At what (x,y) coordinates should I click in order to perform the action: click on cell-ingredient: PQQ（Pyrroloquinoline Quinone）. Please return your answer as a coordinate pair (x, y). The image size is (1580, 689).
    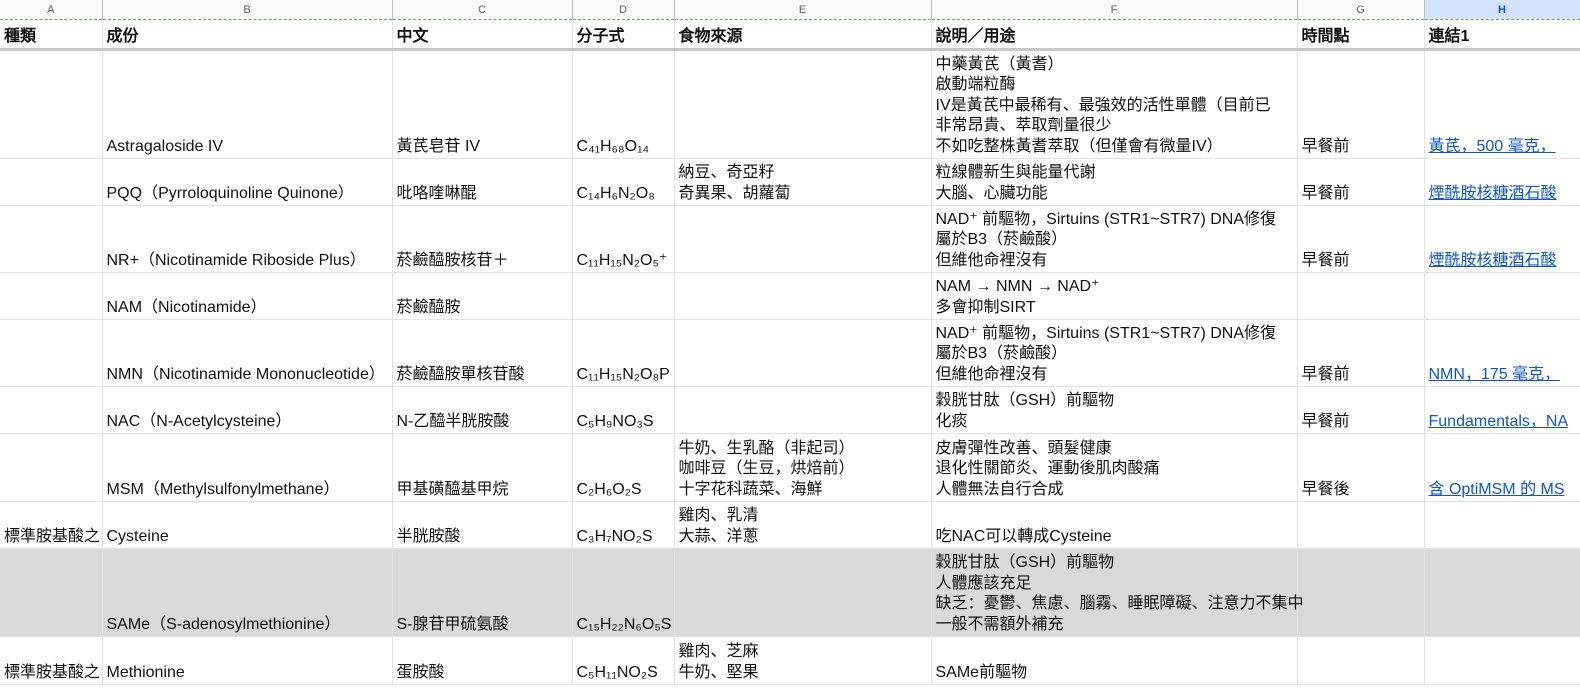
    Looking at the image, I should click on (247, 182).